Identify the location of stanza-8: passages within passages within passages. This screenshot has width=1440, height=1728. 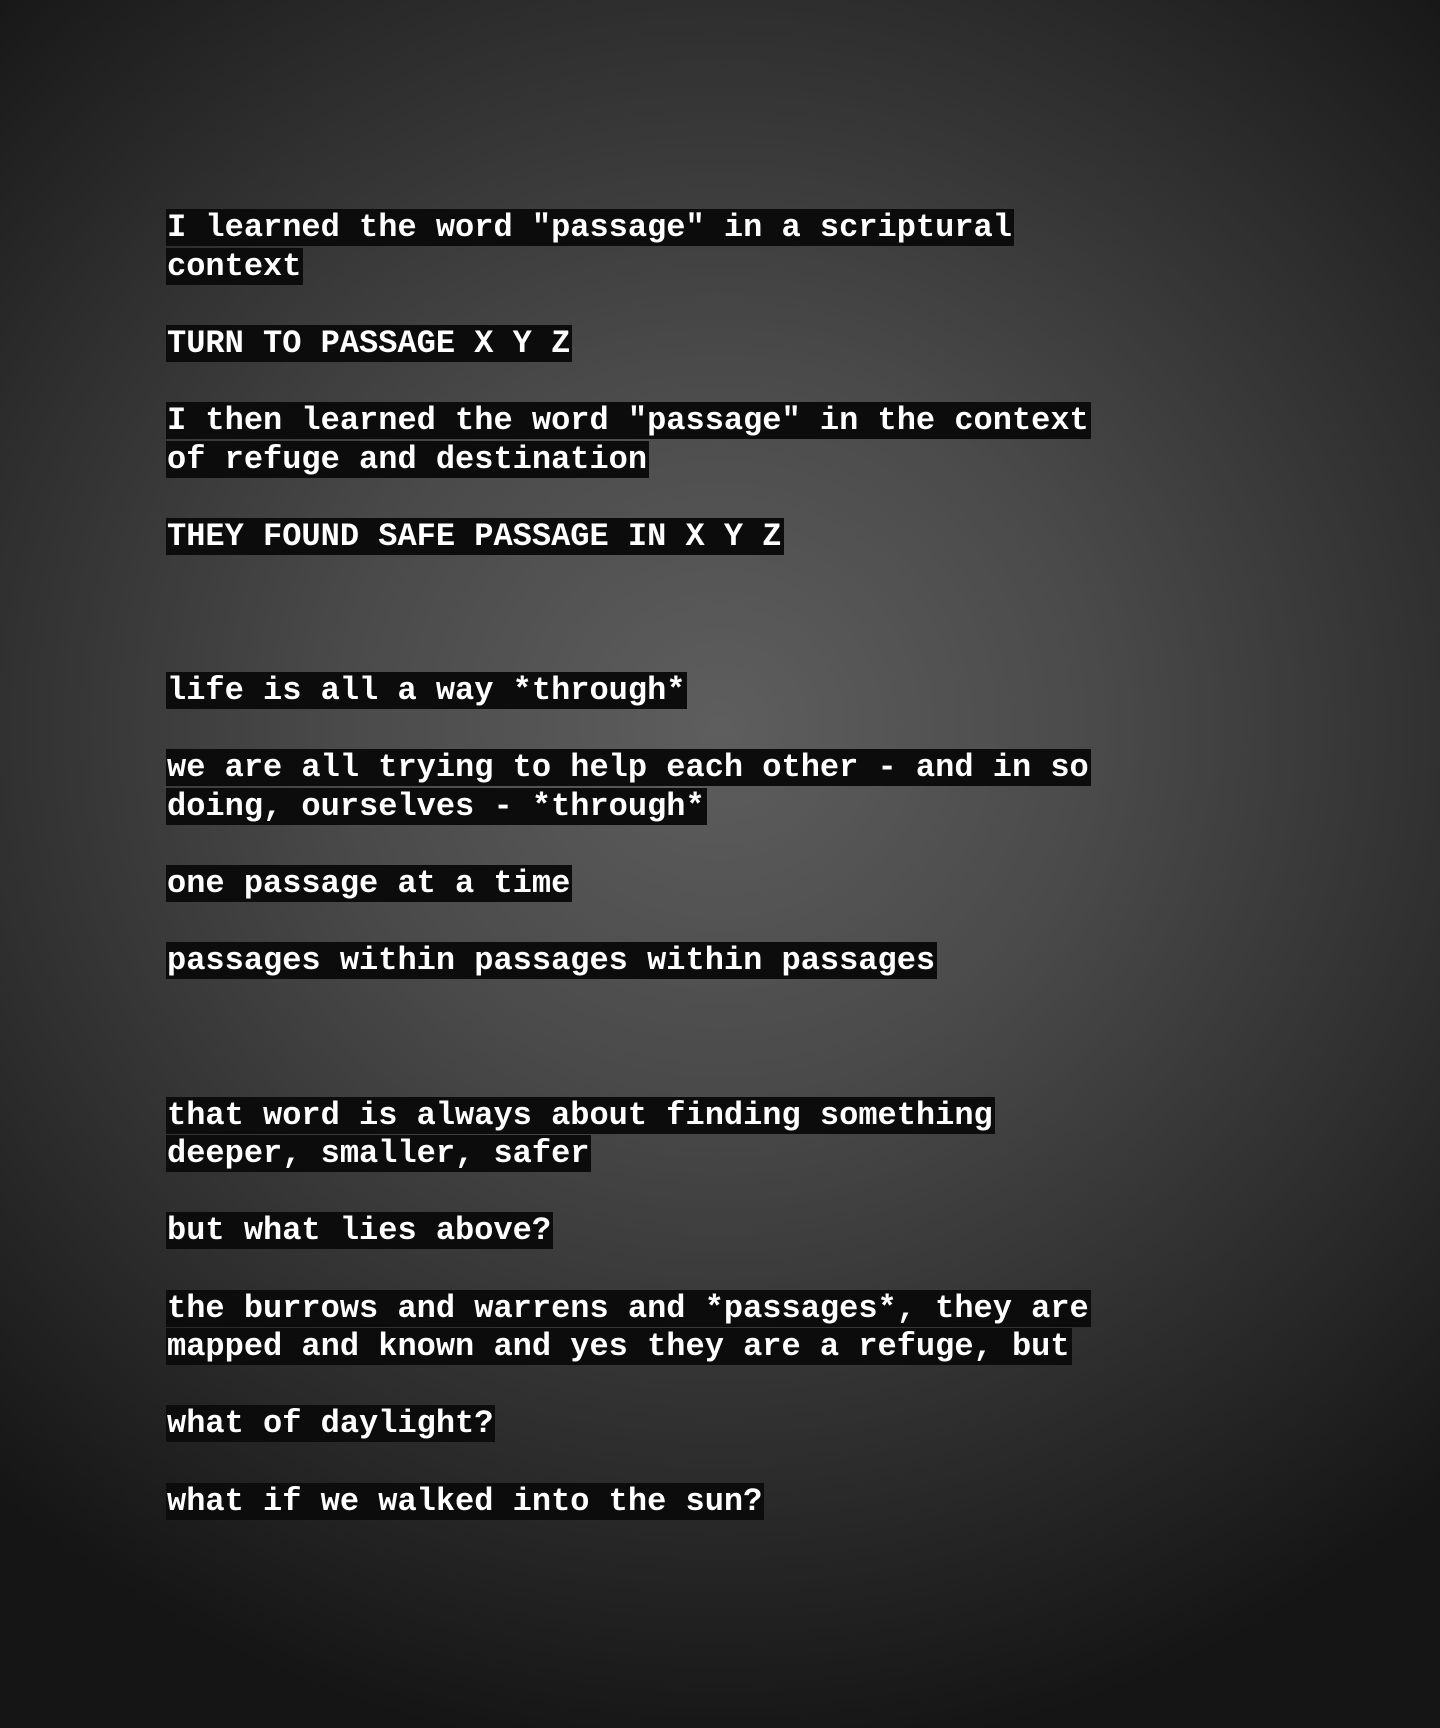
(666, 961).